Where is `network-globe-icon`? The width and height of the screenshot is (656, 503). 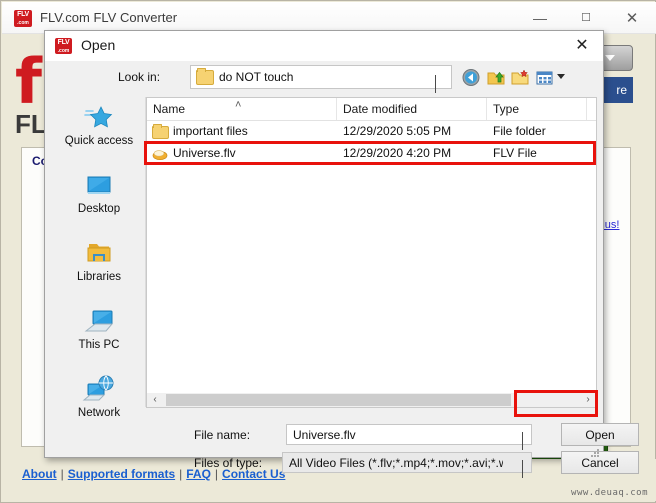
network-globe-icon is located at coordinates (99, 390).